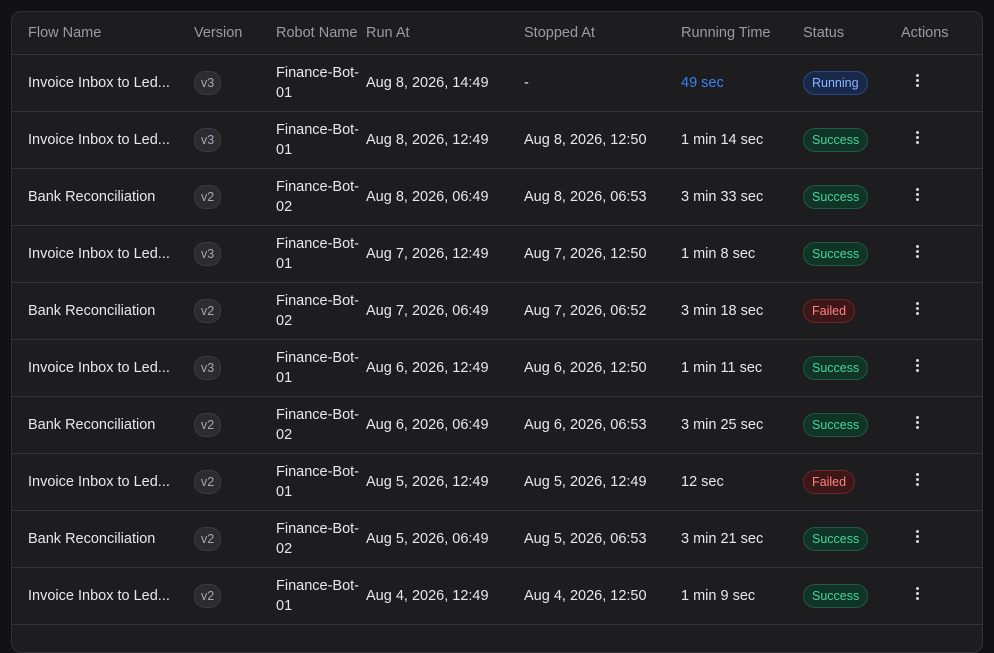 The height and width of the screenshot is (653, 994). Describe the element at coordinates (852, 33) in the screenshot. I see `column-header-status: Status` at that location.